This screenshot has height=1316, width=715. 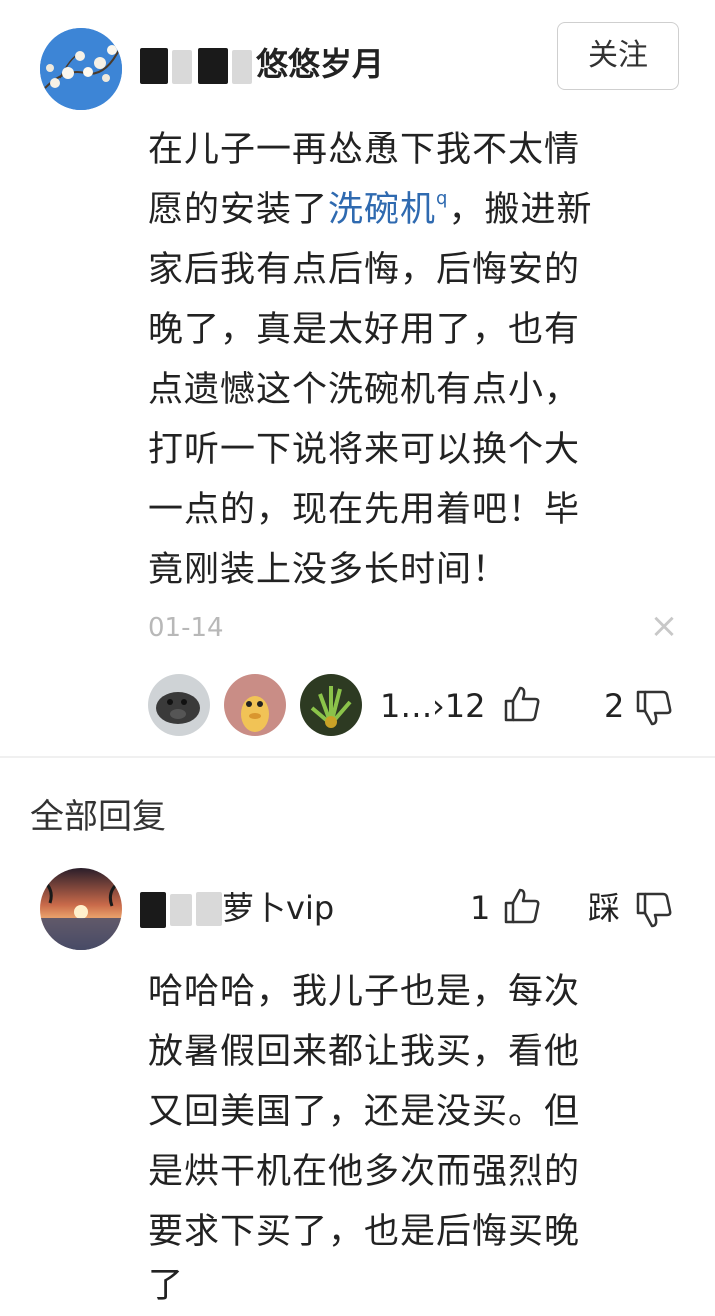 I want to click on reply-author-username: 萝卜vip, so click(x=278, y=908).